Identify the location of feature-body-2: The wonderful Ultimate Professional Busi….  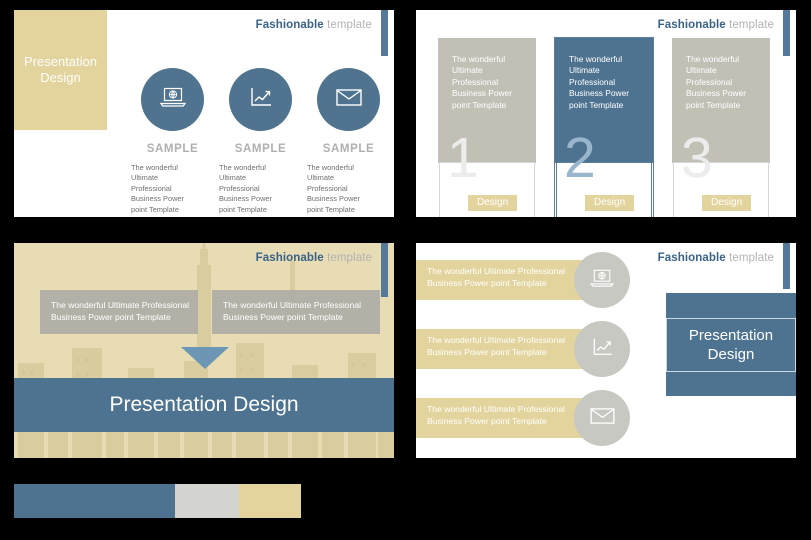
(245, 188).